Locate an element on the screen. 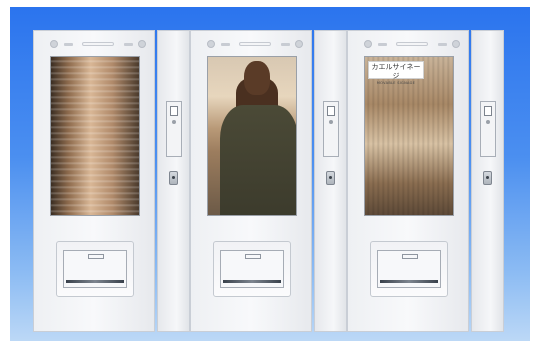 This screenshot has width=549, height=349. person-head is located at coordinates (257, 78).